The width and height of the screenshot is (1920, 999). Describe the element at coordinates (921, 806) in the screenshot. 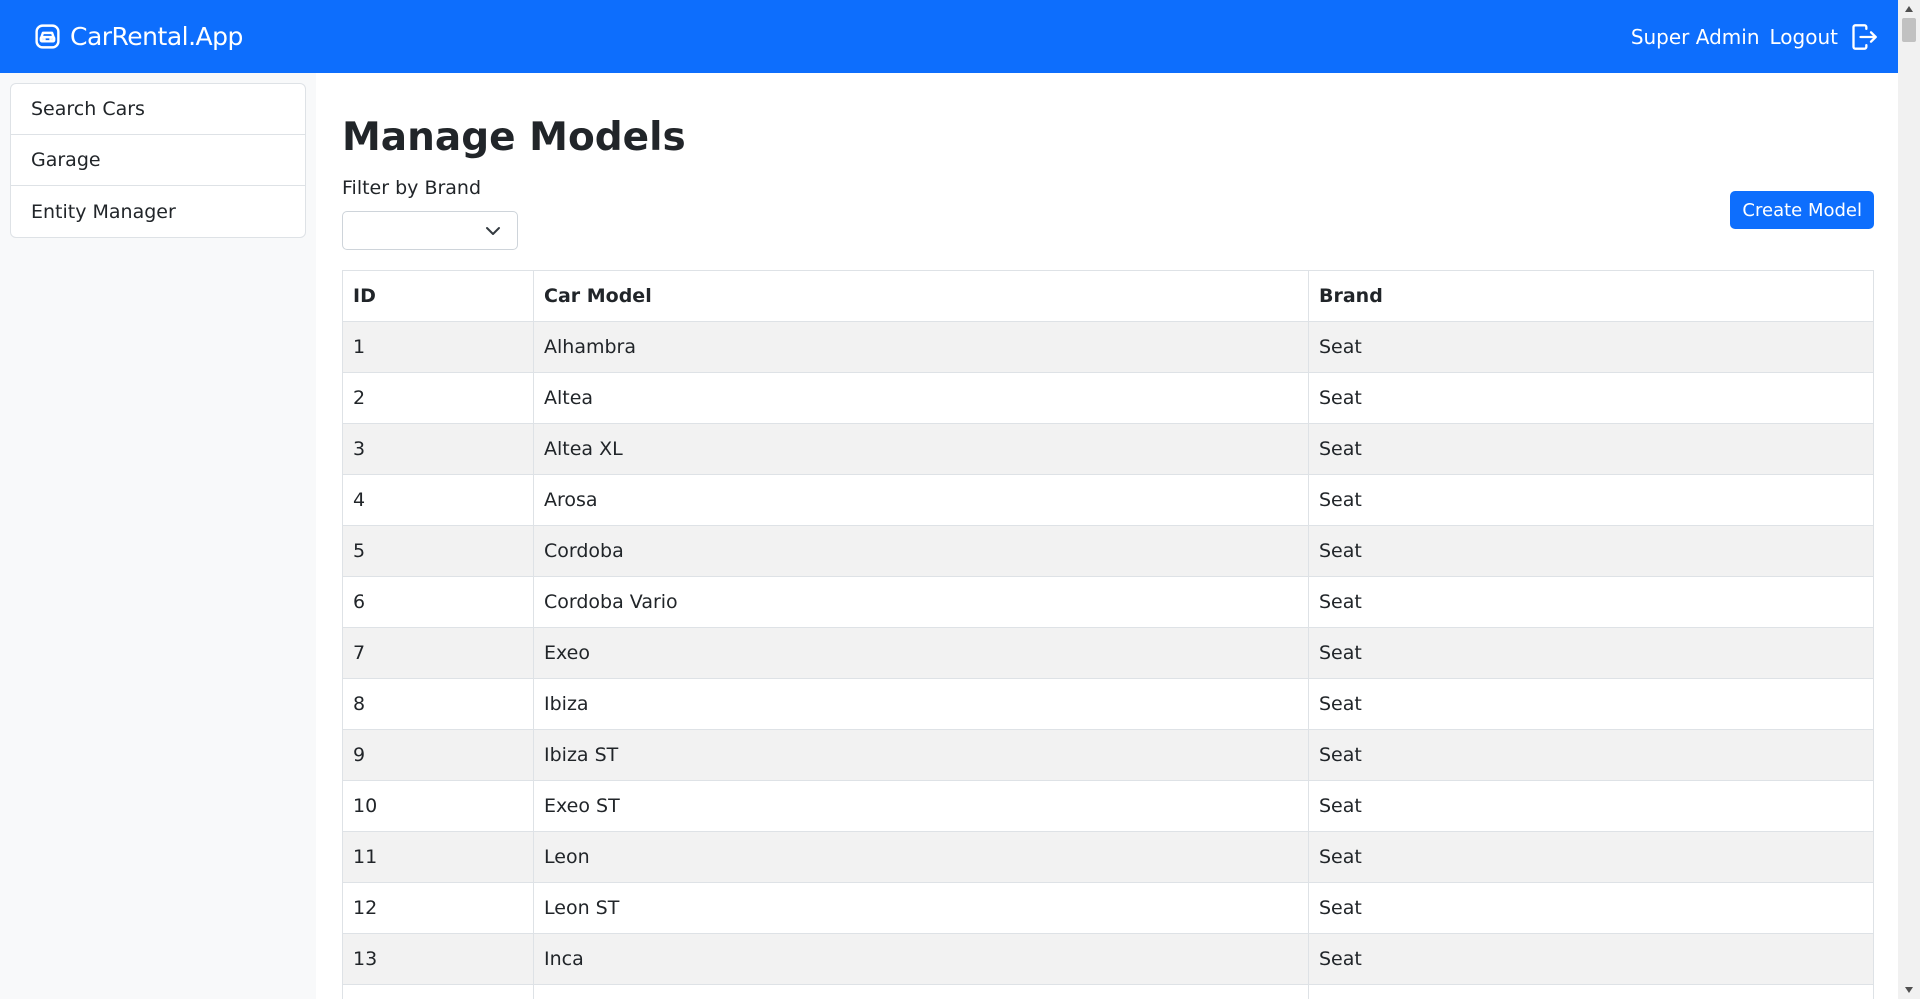

I see `cell-model: Exeo ST` at that location.